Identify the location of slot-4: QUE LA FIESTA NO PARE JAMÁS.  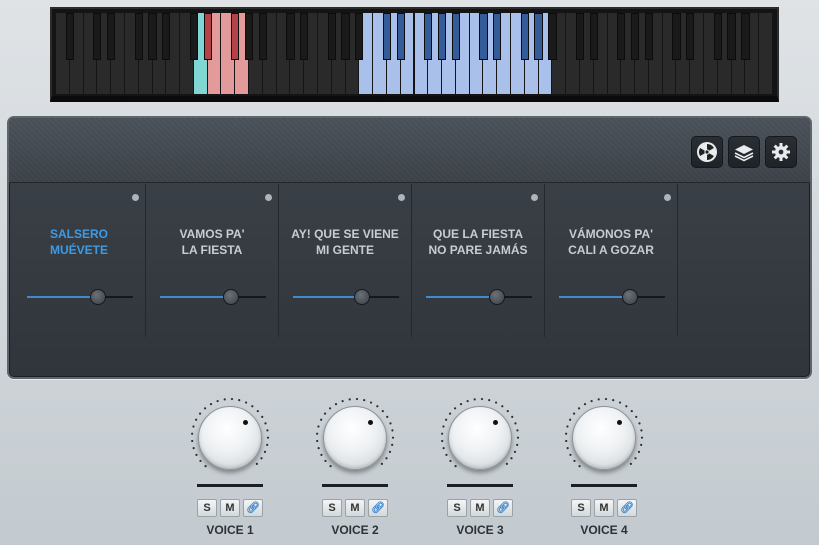
(478, 260).